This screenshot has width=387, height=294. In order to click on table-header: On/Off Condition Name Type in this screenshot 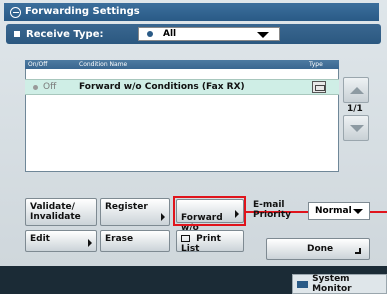, I will do `click(182, 64)`.